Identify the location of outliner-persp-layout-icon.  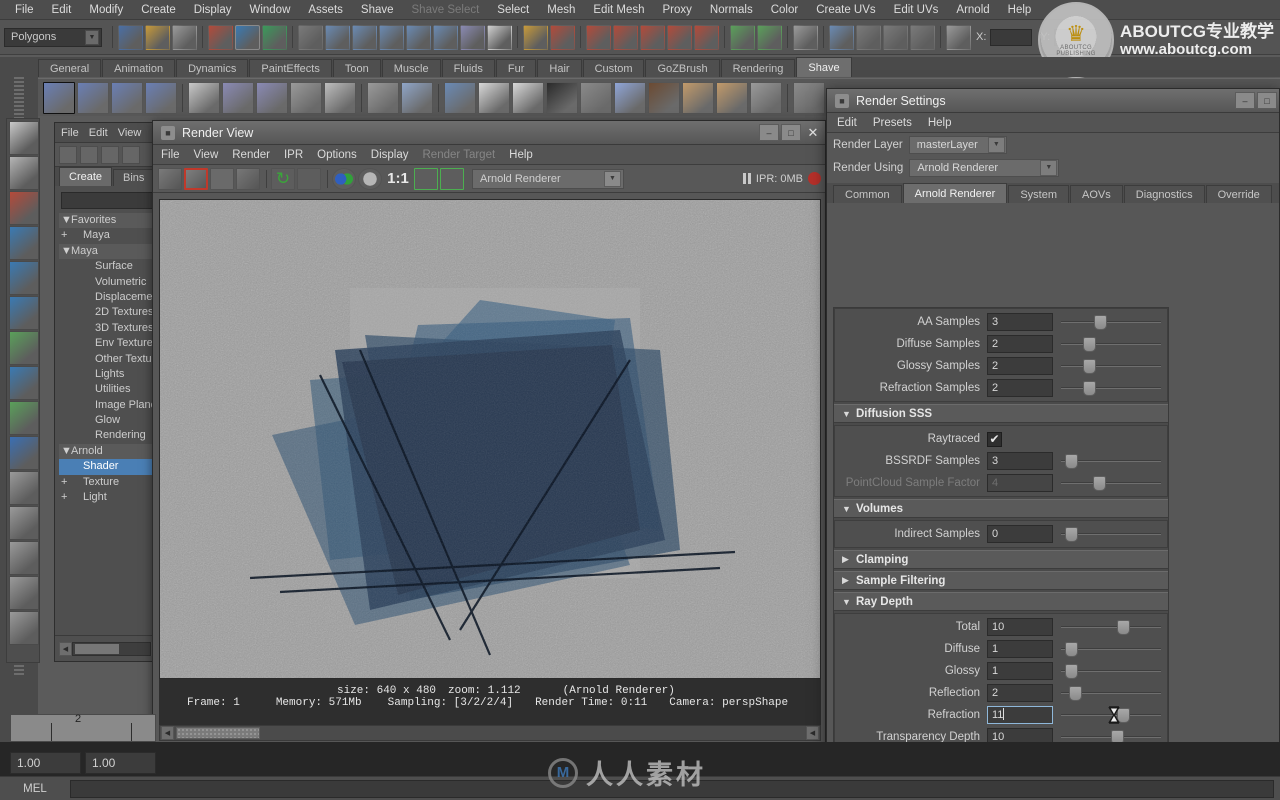
(24, 558).